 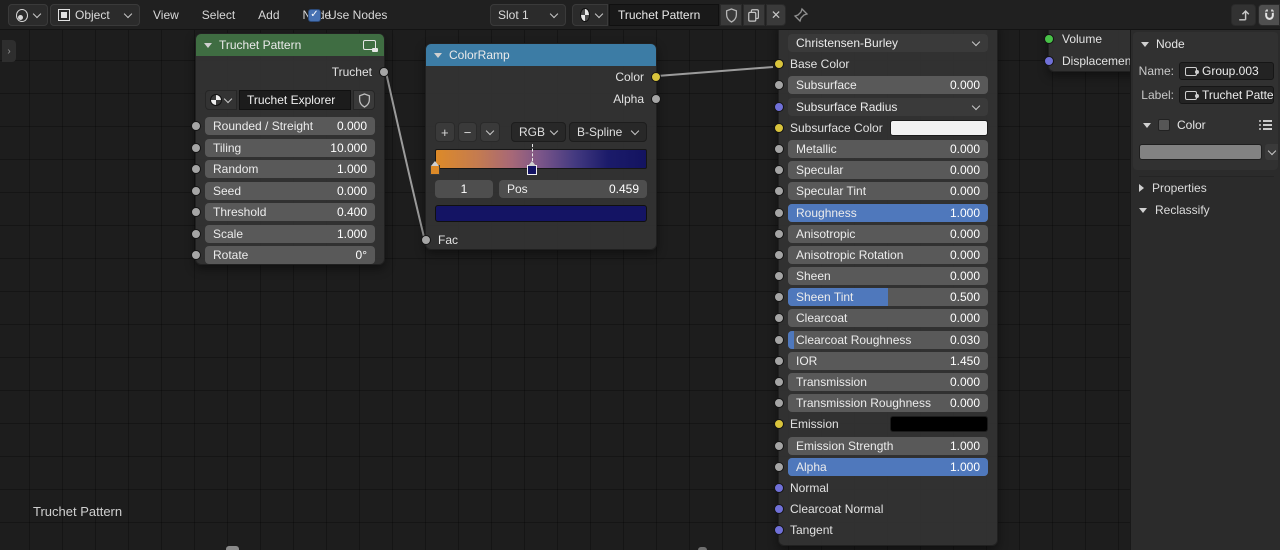 What do you see at coordinates (888, 148) in the screenshot?
I see `number-slider: Metallic 0.000` at bounding box center [888, 148].